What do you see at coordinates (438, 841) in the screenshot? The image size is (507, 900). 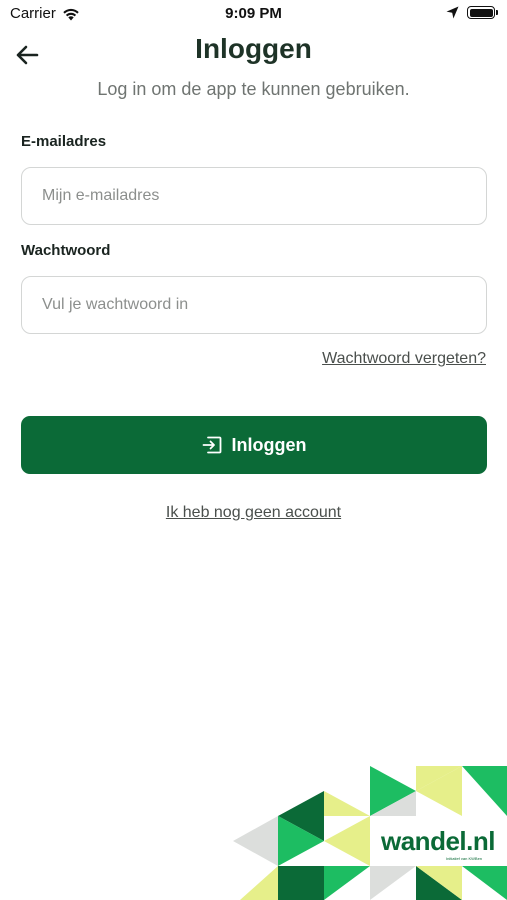 I see `wandelnl-logo: wandel.nl` at bounding box center [438, 841].